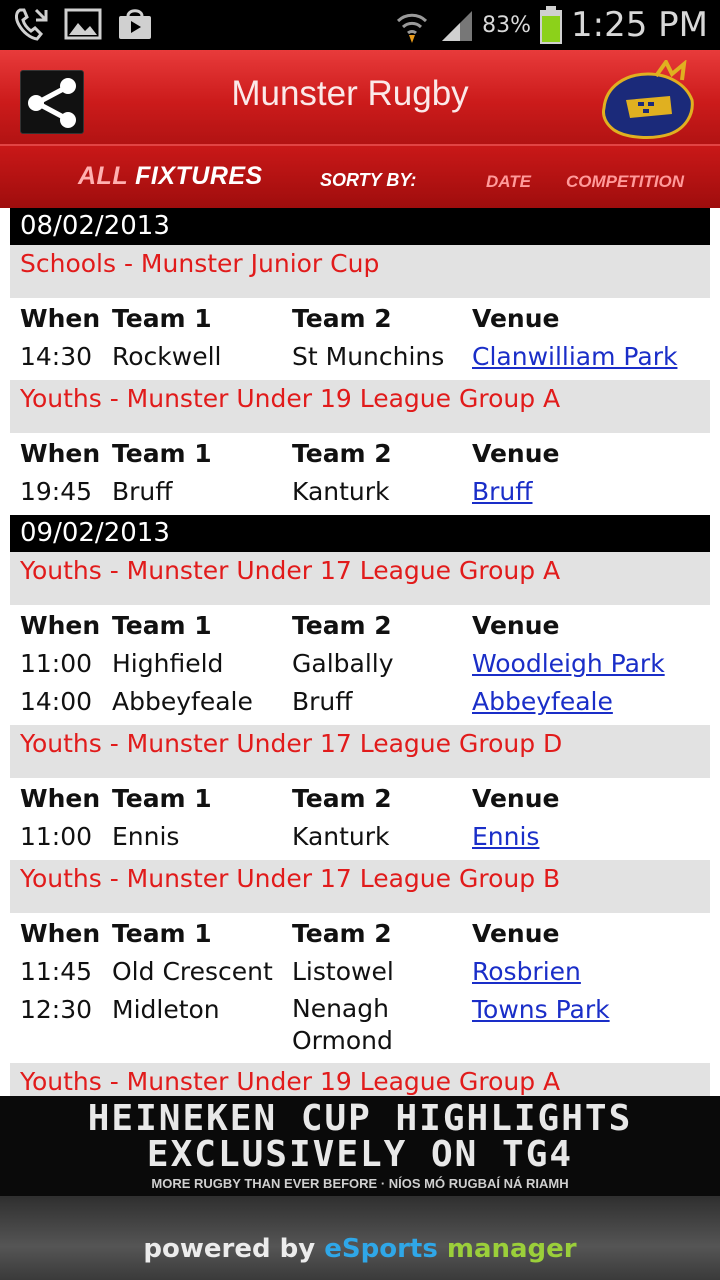  What do you see at coordinates (360, 1154) in the screenshot?
I see `banner-subheadline: EXCLUSIVELY ON TG4` at bounding box center [360, 1154].